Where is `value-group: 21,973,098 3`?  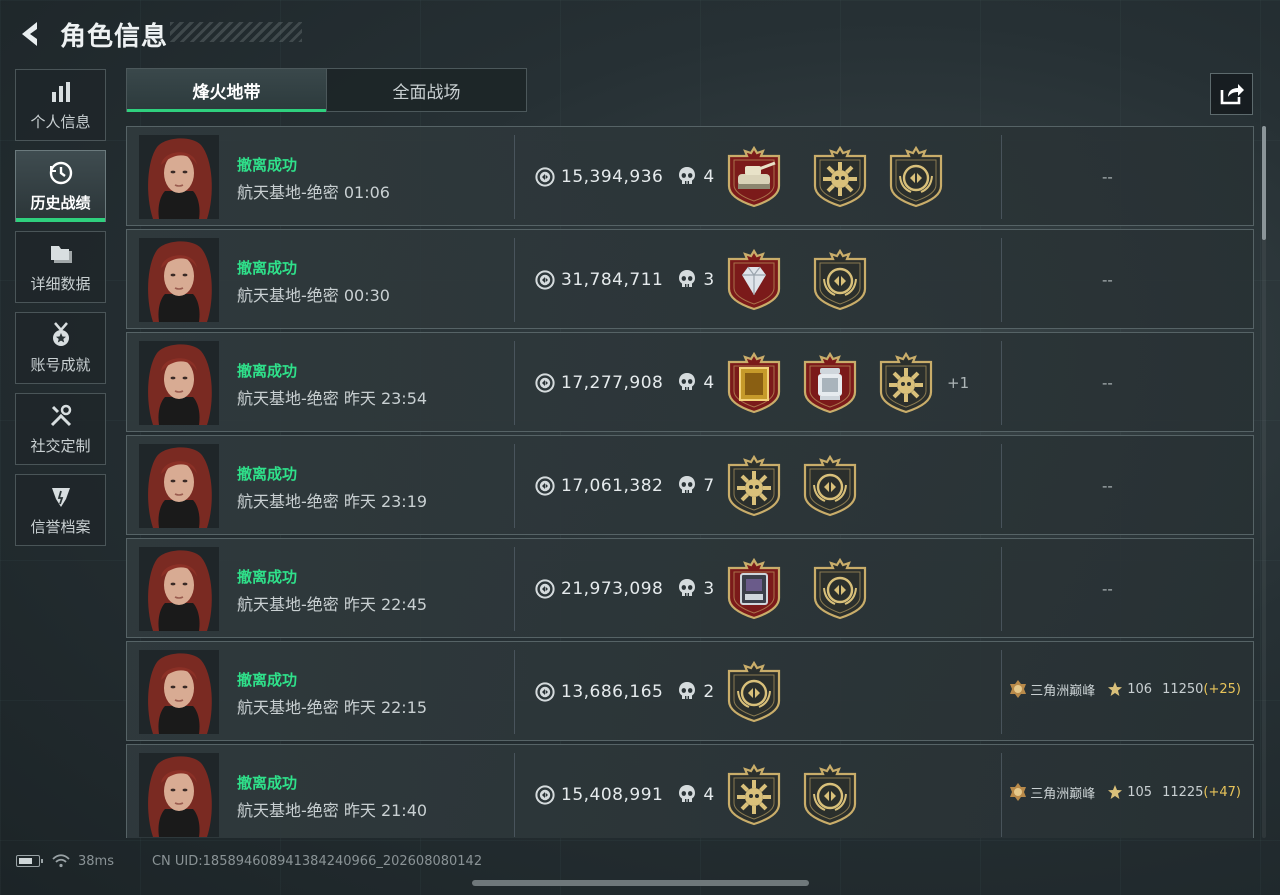
value-group: 21,973,098 3 is located at coordinates (624, 589).